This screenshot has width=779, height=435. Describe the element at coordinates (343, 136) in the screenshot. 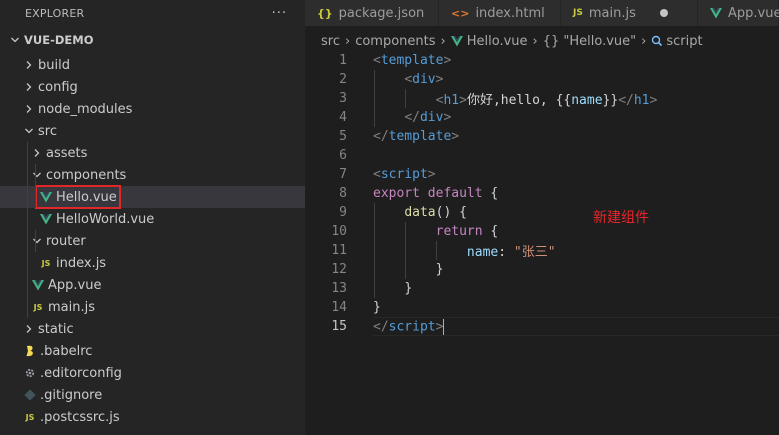

I see `line-number: 5` at that location.